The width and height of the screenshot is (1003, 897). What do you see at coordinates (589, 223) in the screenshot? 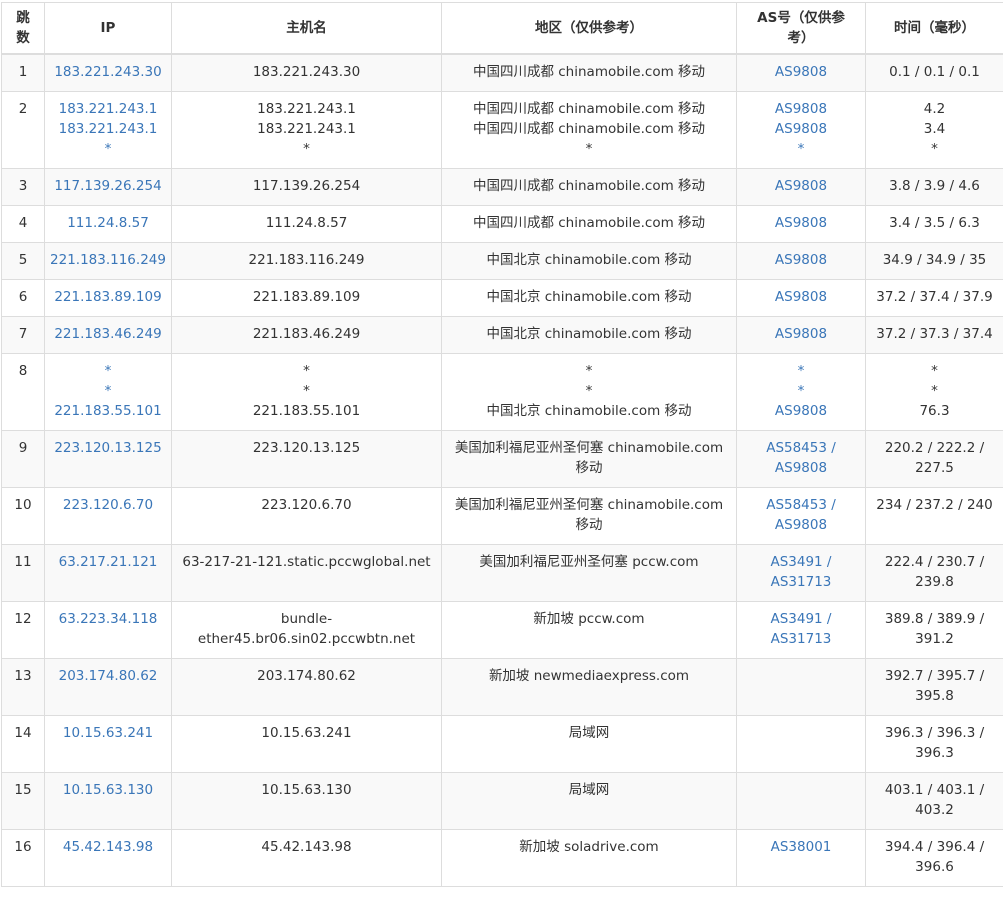
I see `region-cell: 中国四川成都 chinamobile.com 移动` at bounding box center [589, 223].